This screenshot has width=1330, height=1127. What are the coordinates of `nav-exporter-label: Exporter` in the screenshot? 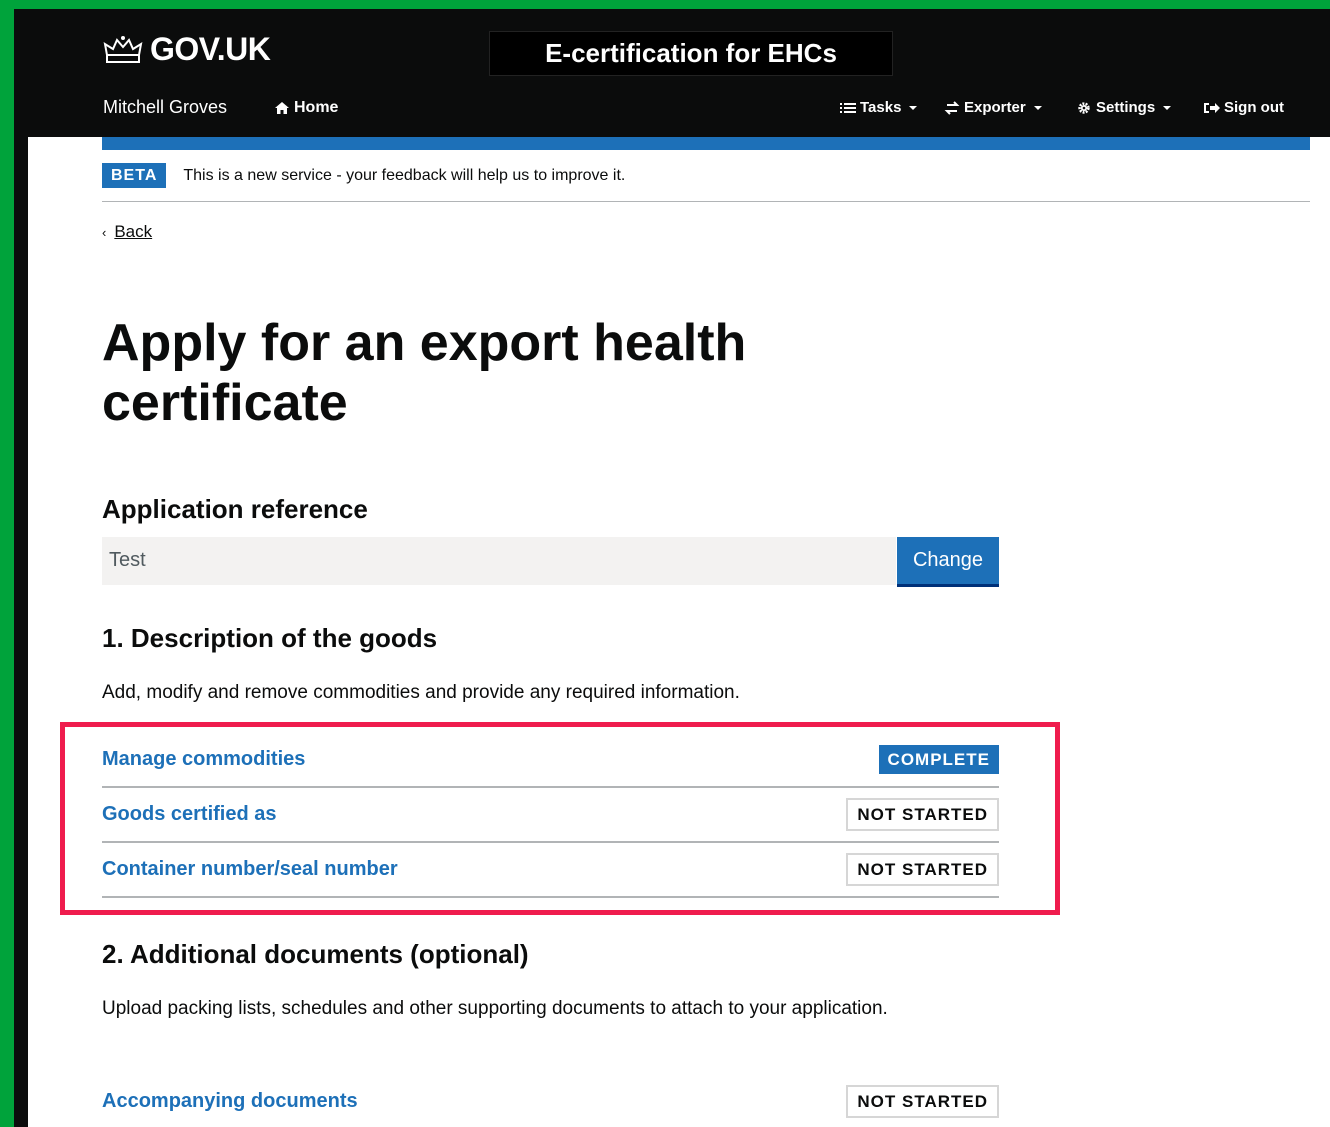 It's located at (995, 107).